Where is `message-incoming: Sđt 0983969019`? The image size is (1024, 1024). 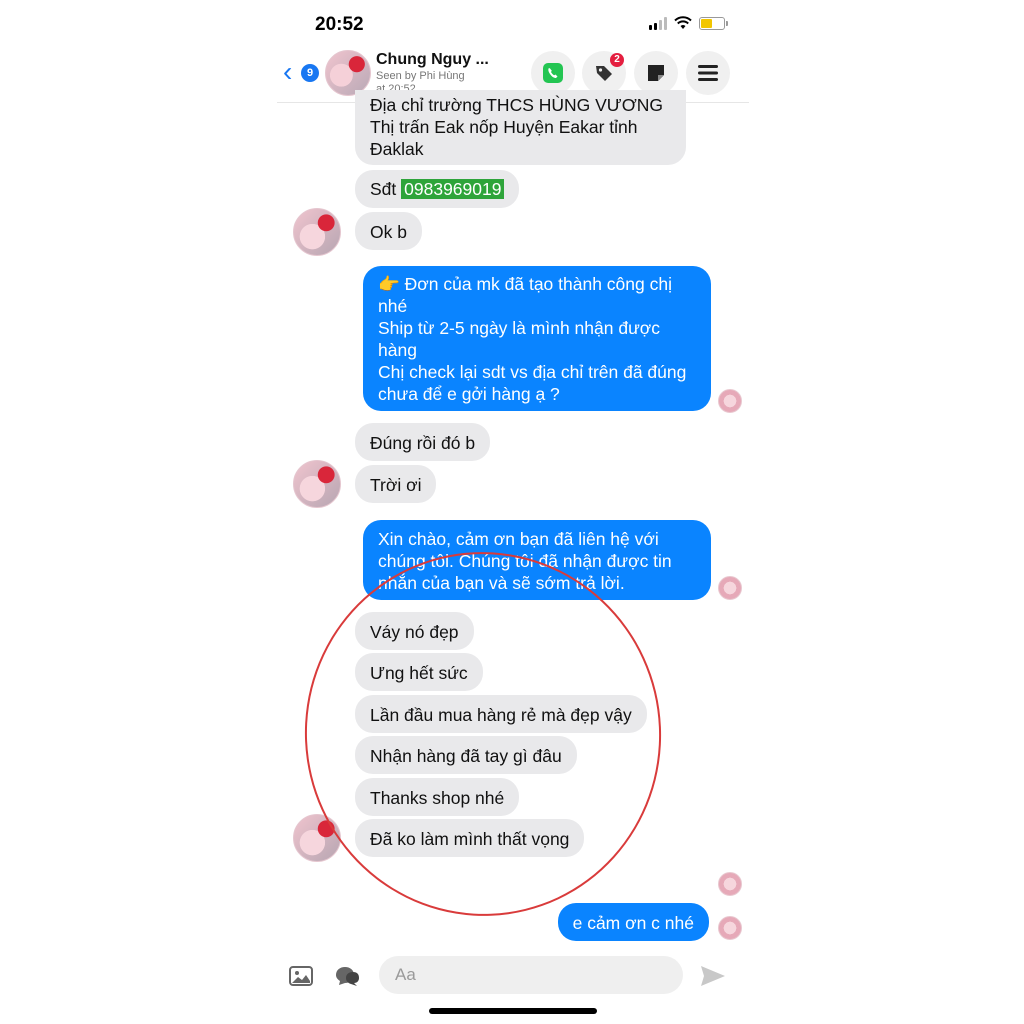
message-incoming: Sđt 0983969019 is located at coordinates (437, 189).